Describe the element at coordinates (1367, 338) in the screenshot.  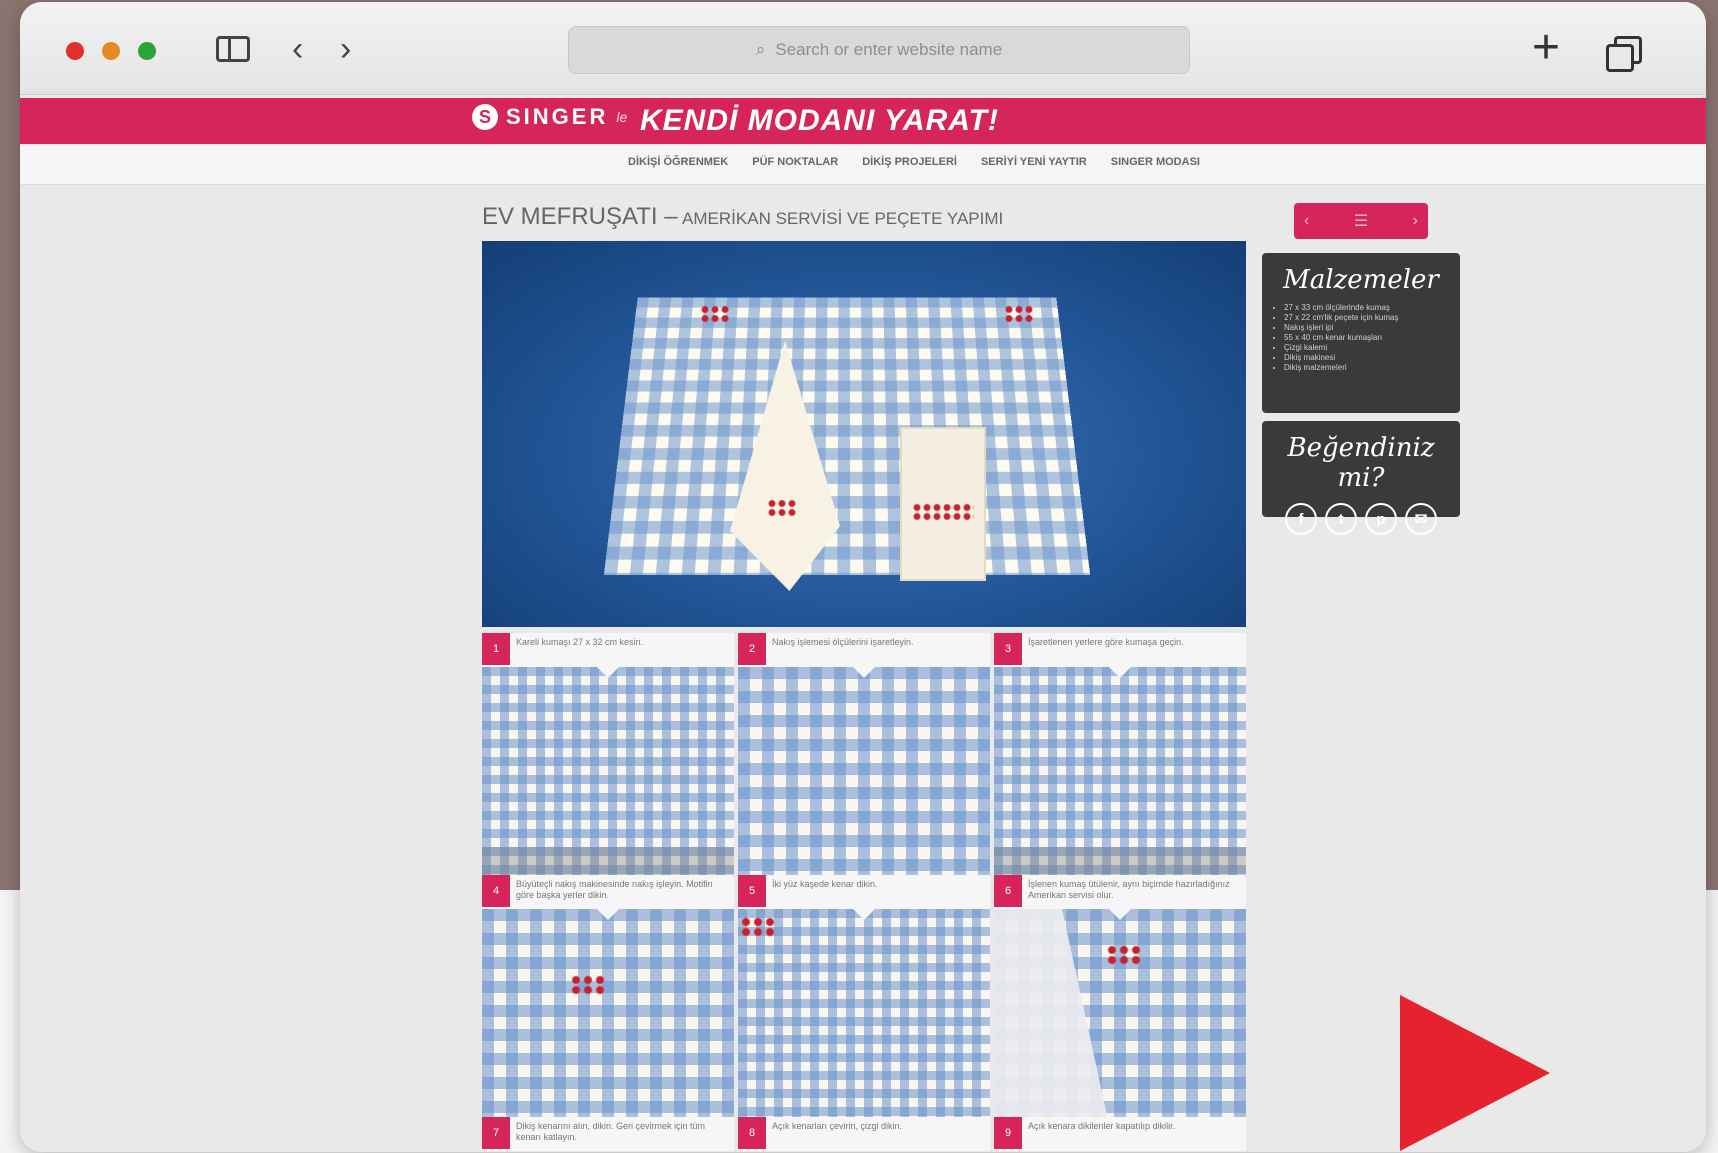
I see `materials-item: 55 x 40 cm kenar kumaşları` at that location.